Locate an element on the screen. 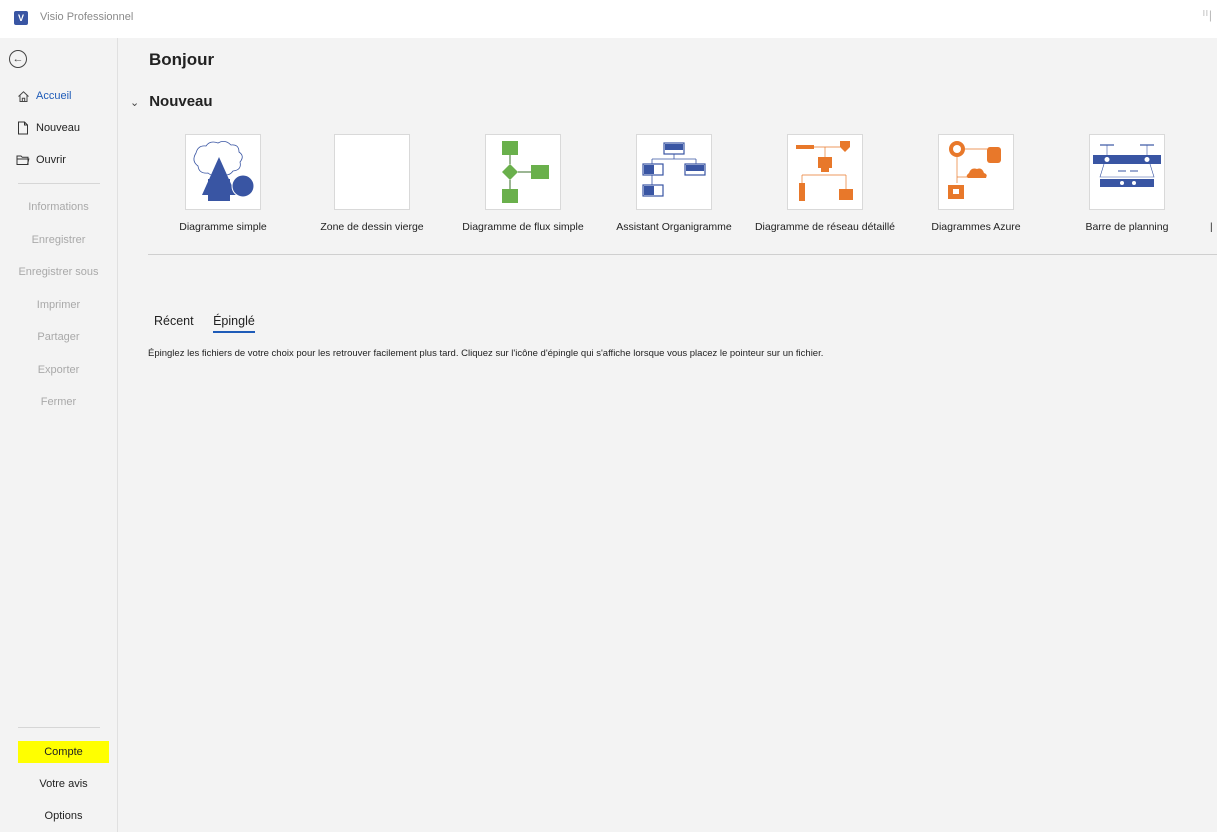 Image resolution: width=1217 pixels, height=832 pixels. home-icon is located at coordinates (23, 96).